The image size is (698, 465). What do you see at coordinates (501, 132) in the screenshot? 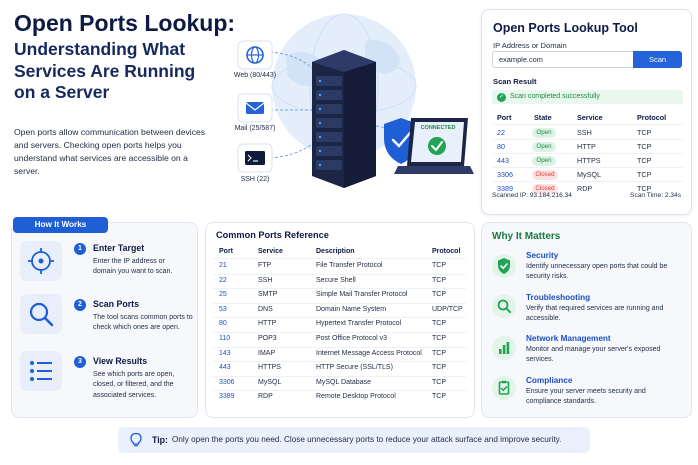
I see `result-port: 22` at bounding box center [501, 132].